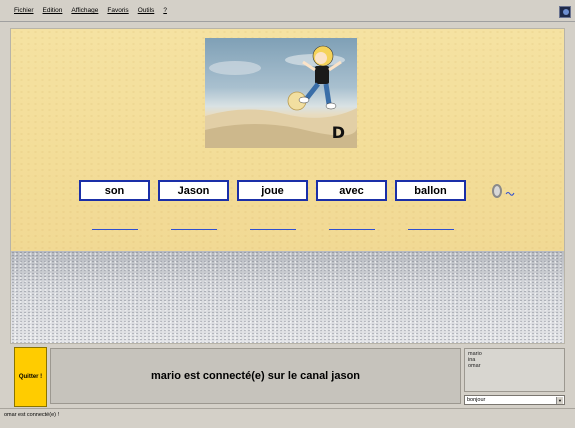 The image size is (575, 428). Describe the element at coordinates (351, 190) in the screenshot. I see `word-card-4: avec` at that location.